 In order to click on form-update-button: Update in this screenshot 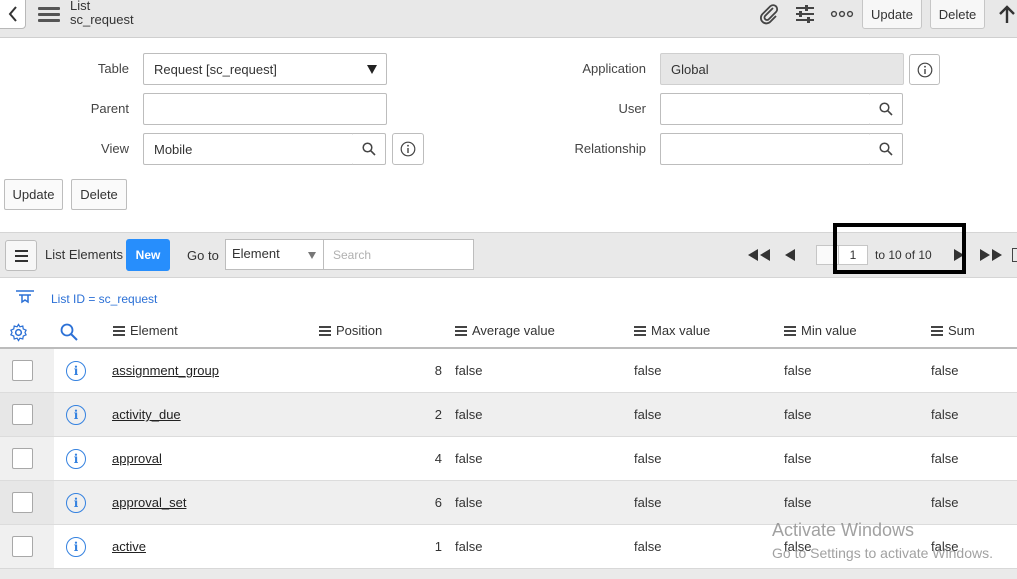, I will do `click(33, 194)`.